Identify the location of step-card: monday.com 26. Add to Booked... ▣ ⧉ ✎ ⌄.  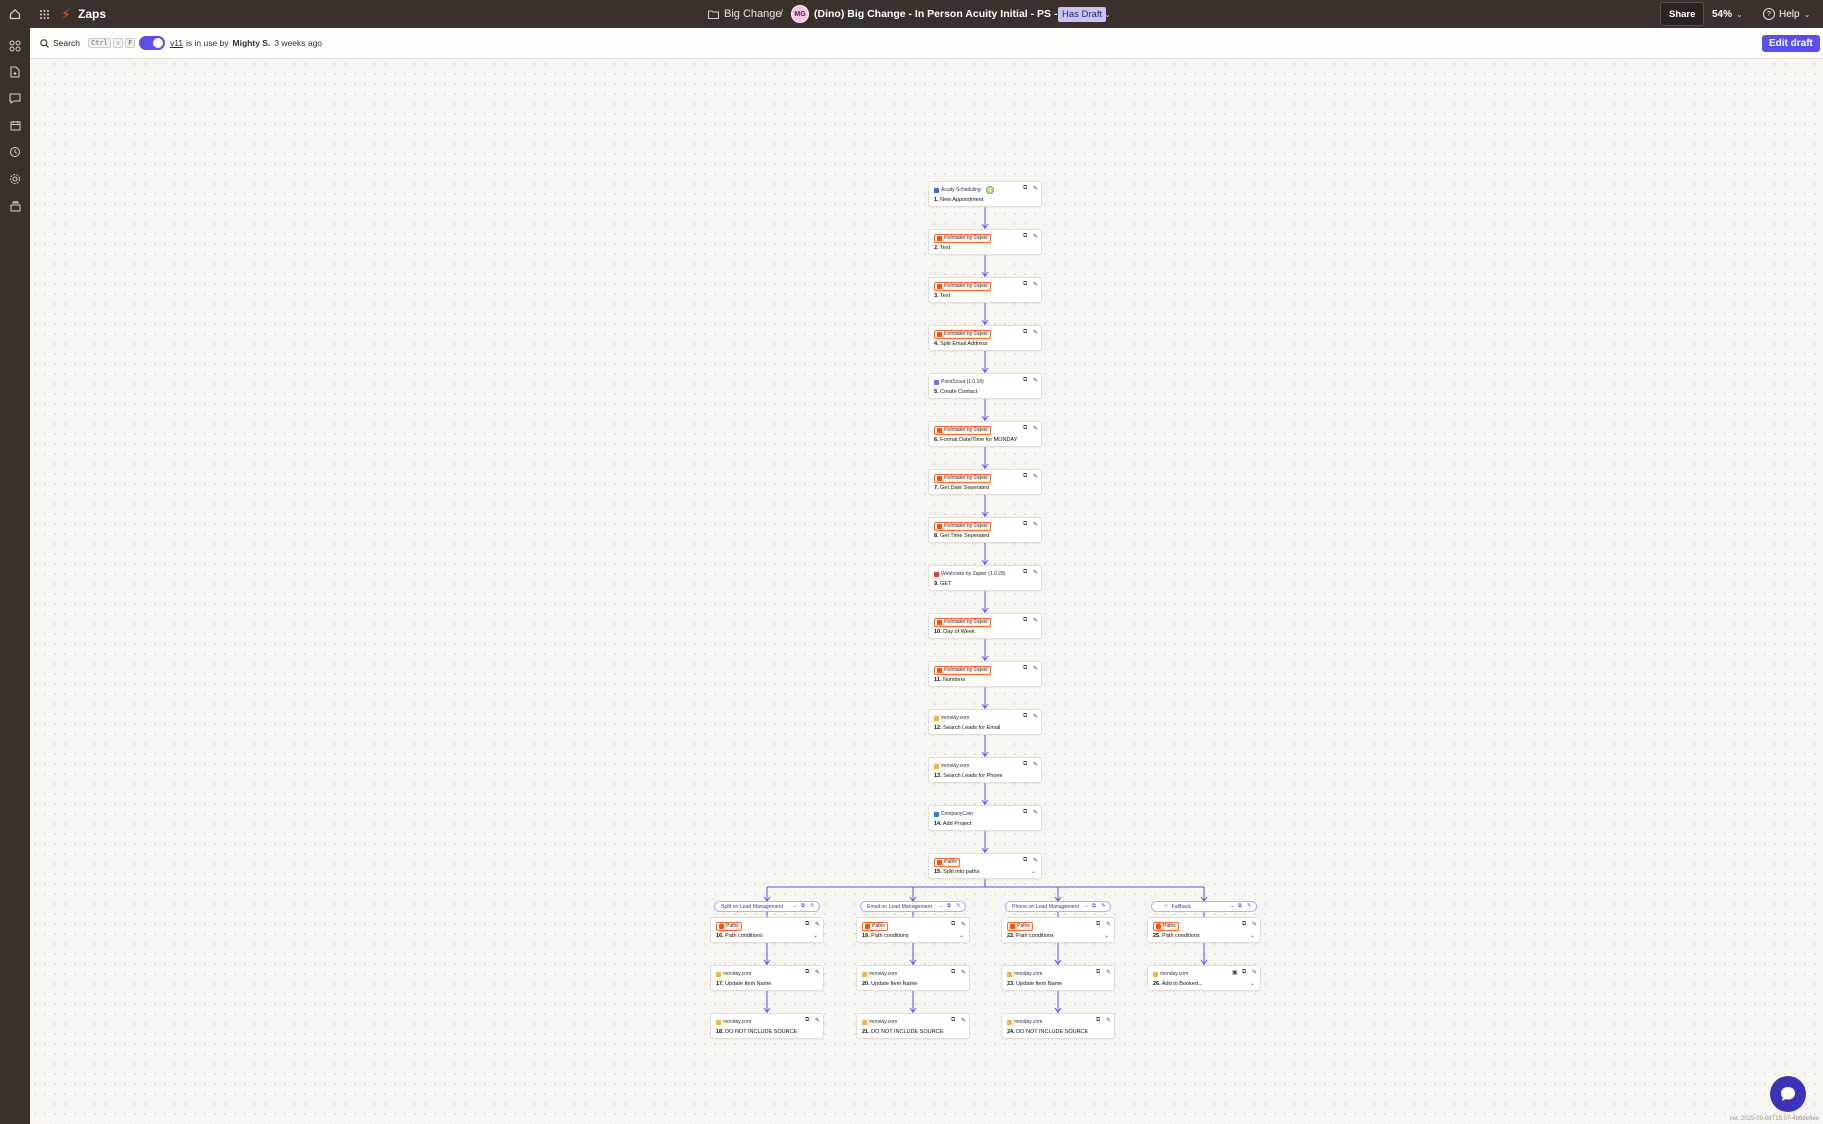
(1204, 978).